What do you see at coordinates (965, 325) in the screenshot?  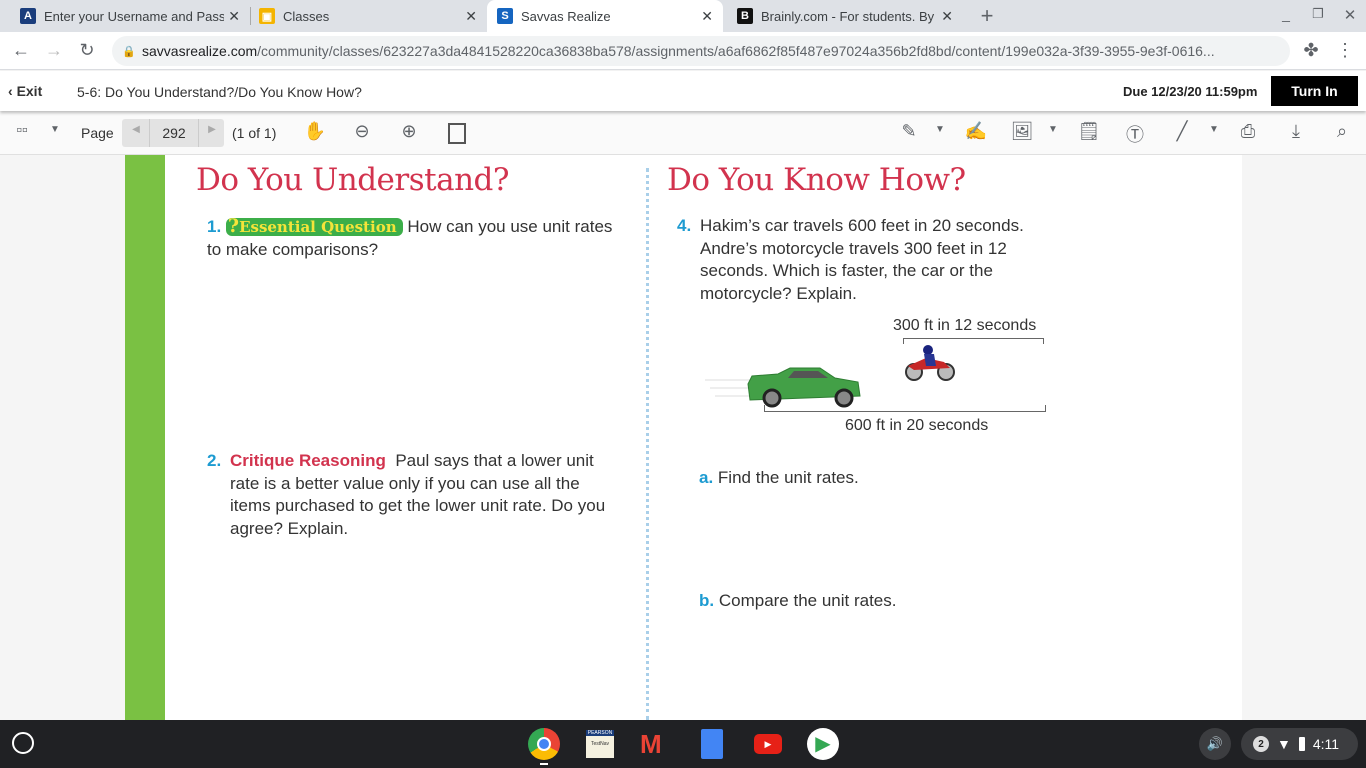 I see `motorcycle-label: 300 ft in 12 seconds` at bounding box center [965, 325].